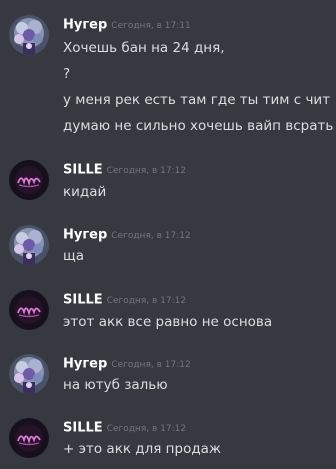  Describe the element at coordinates (73, 256) in the screenshot. I see `message-text: ща` at that location.